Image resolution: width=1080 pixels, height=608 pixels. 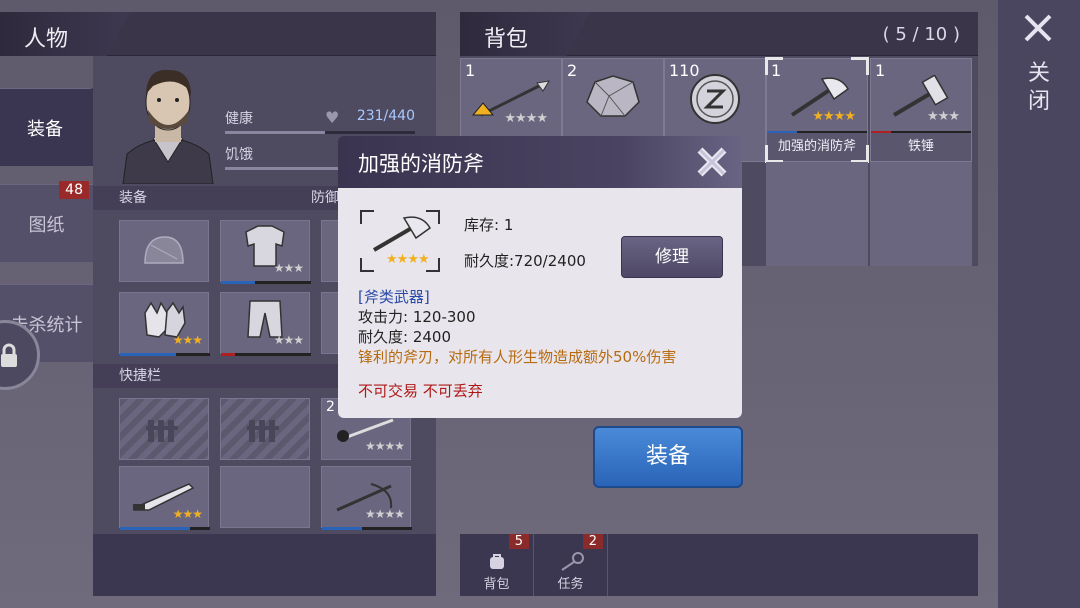 What do you see at coordinates (525, 261) in the screenshot?
I see `item-durability-current: 耐久度:720/2400` at bounding box center [525, 261].